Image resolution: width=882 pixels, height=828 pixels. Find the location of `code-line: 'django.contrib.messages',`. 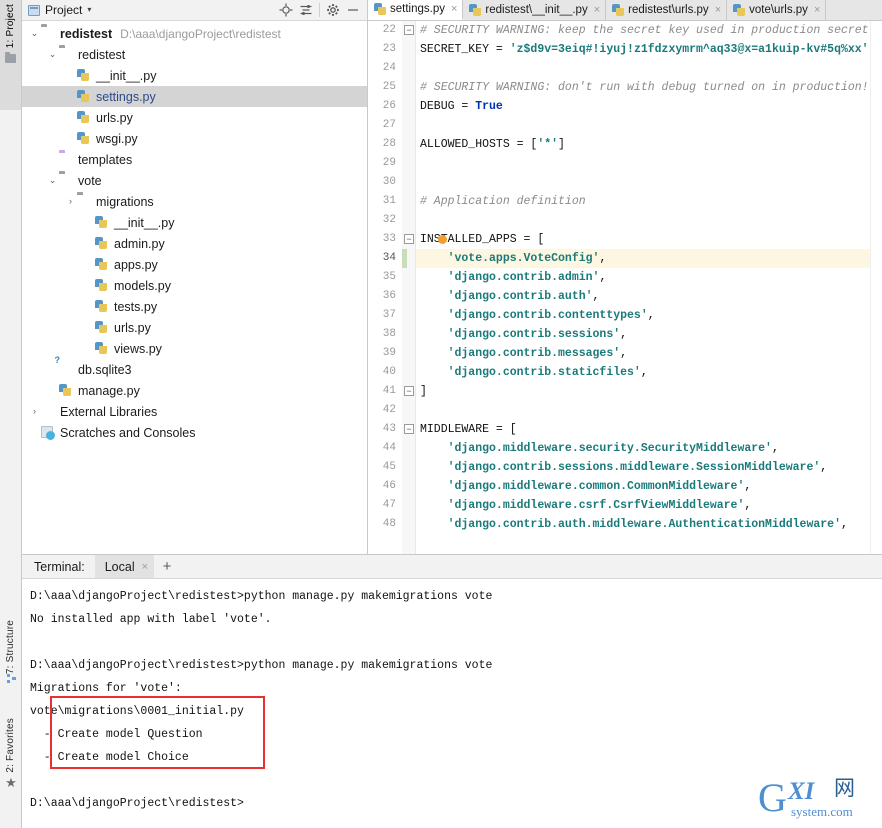

code-line: 'django.contrib.messages', is located at coordinates (643, 353).